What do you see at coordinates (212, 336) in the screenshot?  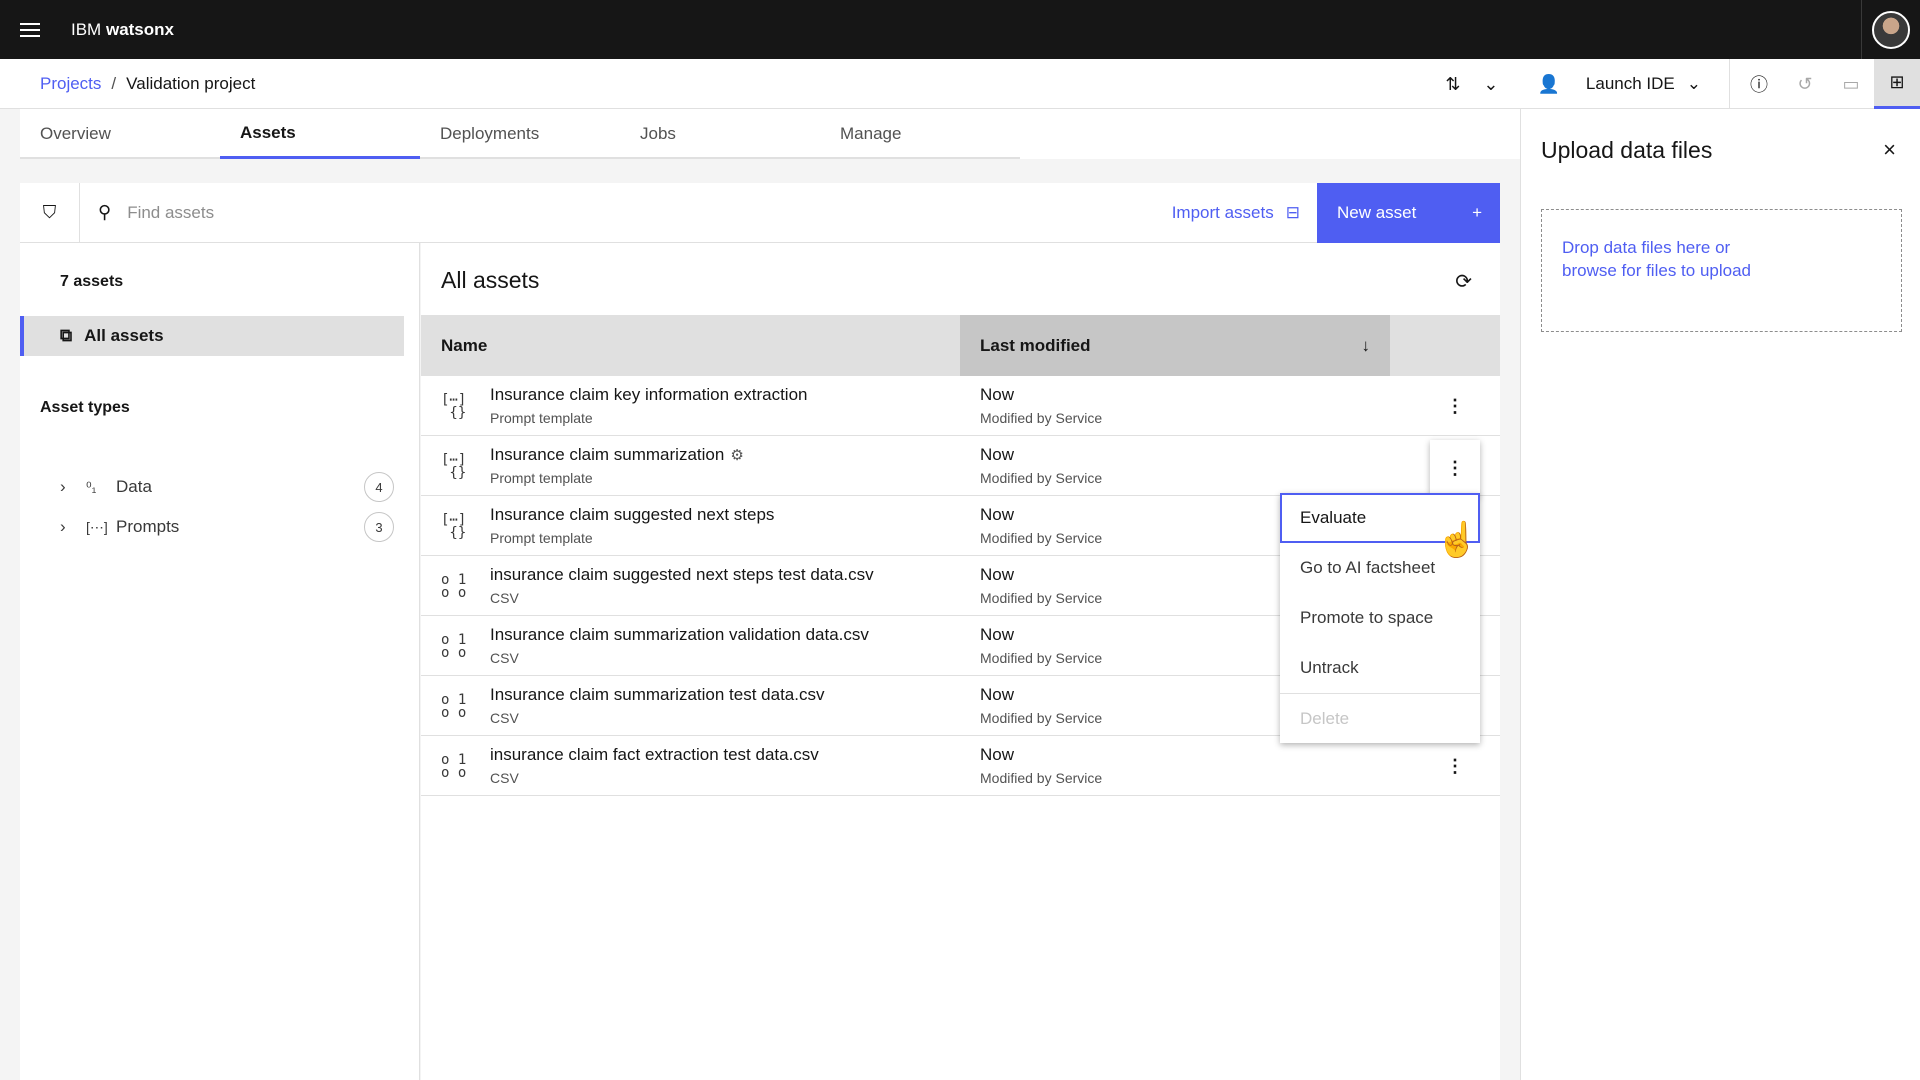 I see `all-assets-item: ⧉ All assets` at bounding box center [212, 336].